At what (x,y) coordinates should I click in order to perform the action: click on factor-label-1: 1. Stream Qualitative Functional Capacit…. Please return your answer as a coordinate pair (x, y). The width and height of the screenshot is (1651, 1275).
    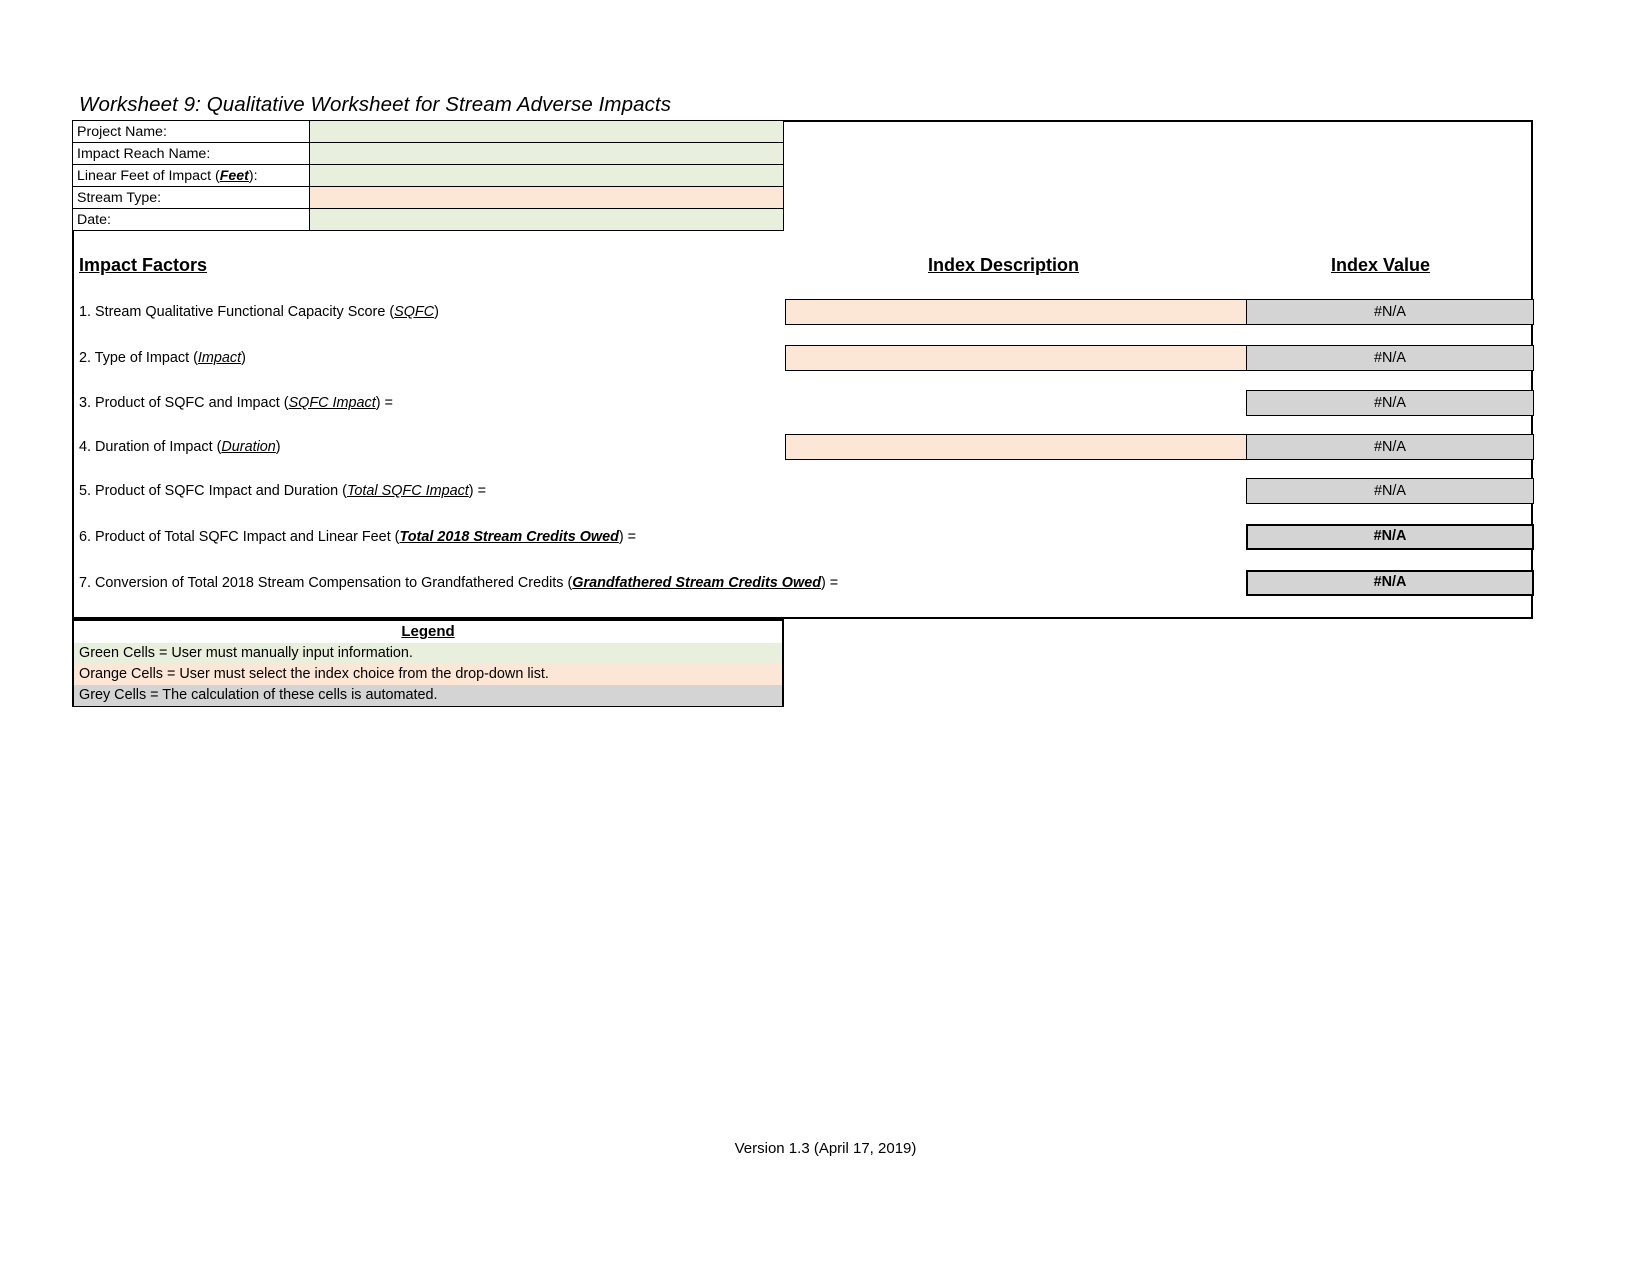
    Looking at the image, I should click on (259, 312).